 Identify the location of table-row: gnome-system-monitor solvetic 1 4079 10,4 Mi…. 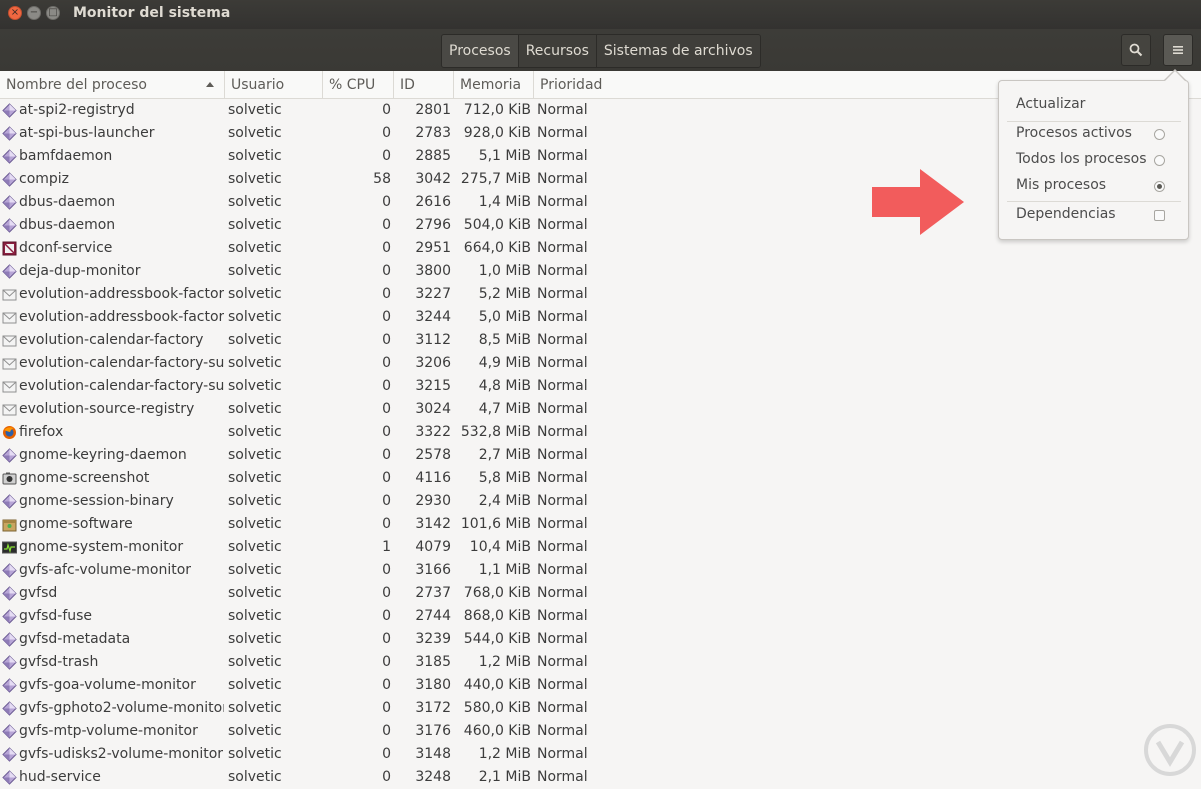
(600, 547).